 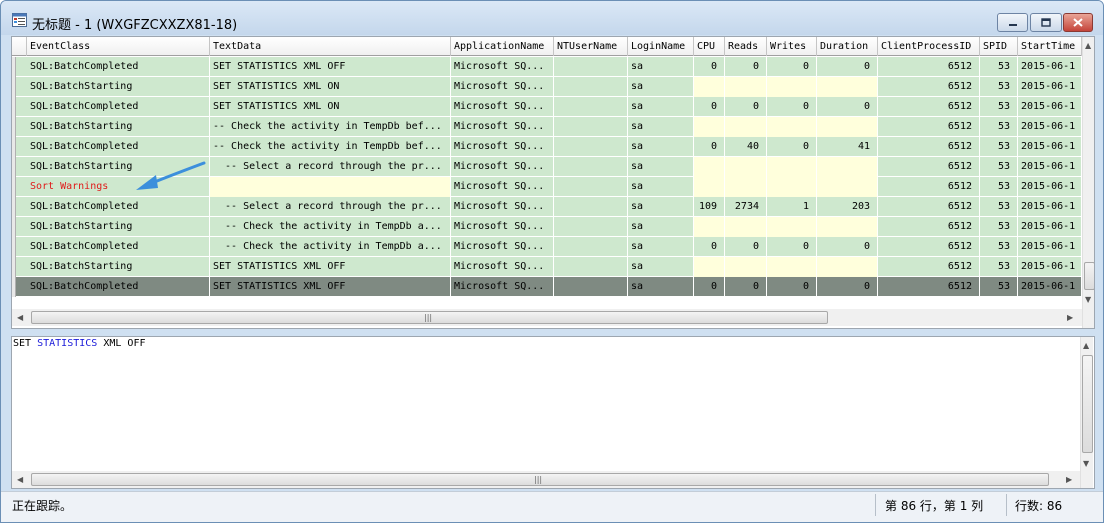 What do you see at coordinates (330, 187) in the screenshot?
I see `cell-text` at bounding box center [330, 187].